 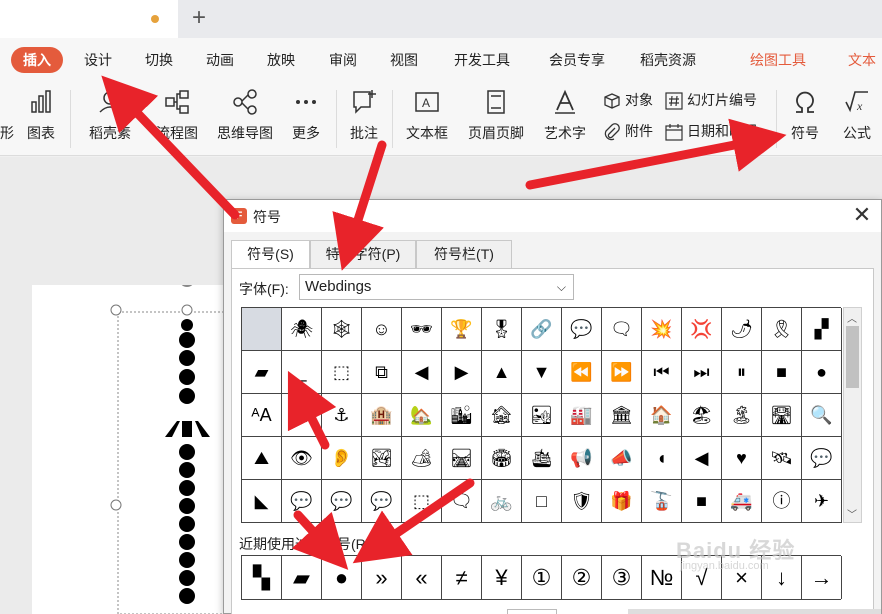 I want to click on scroll-thumb, so click(x=852, y=357).